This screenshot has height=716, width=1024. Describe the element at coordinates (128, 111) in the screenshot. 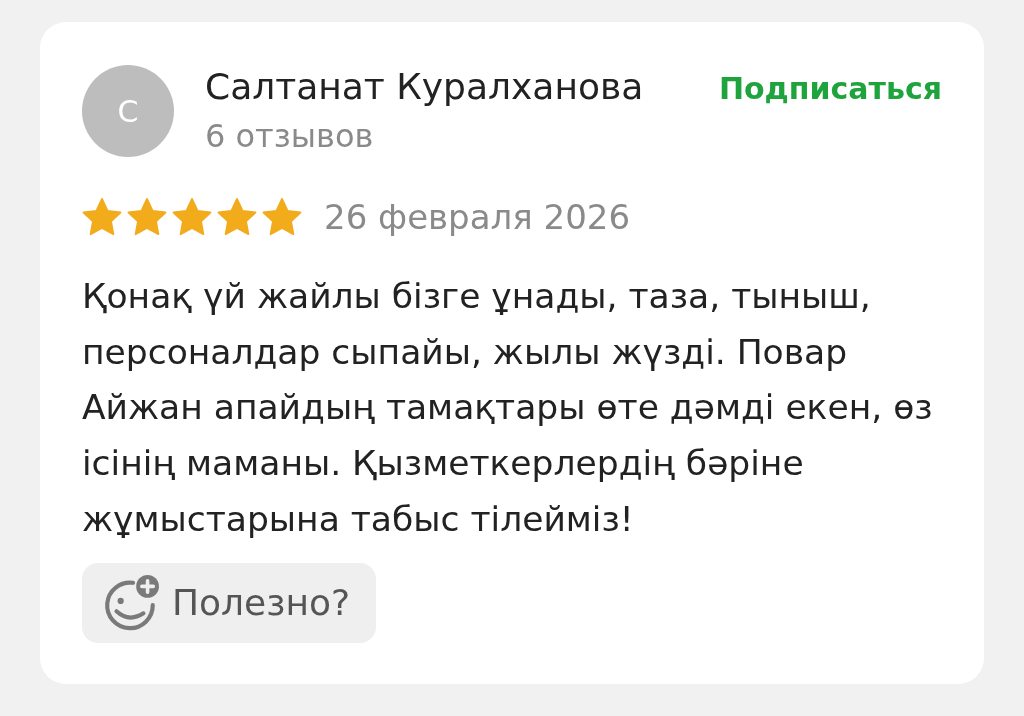

I see `avatar-circle: С` at that location.